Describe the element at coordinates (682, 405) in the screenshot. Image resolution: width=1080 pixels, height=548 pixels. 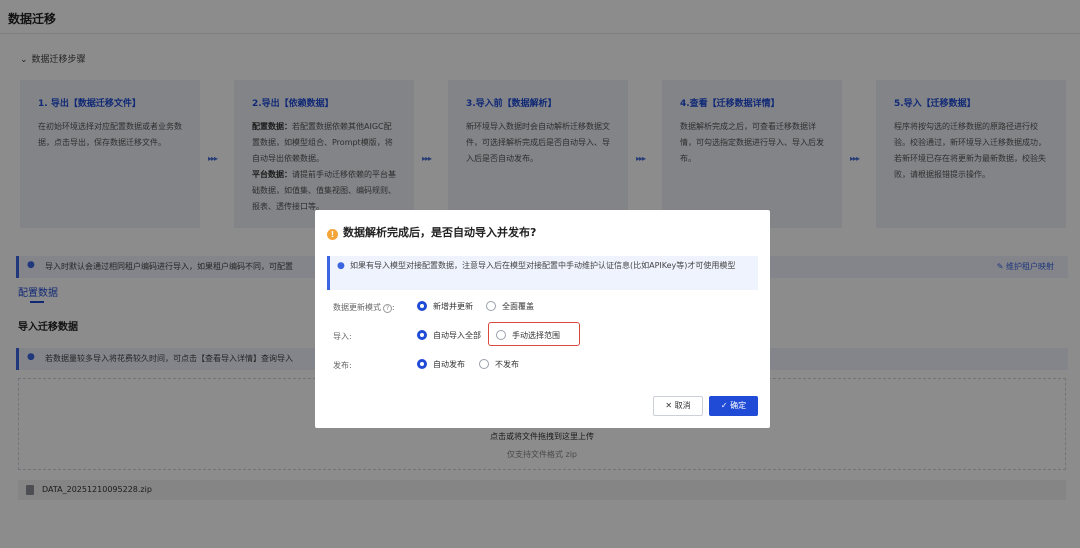
I see `cancel-label: 取消` at that location.